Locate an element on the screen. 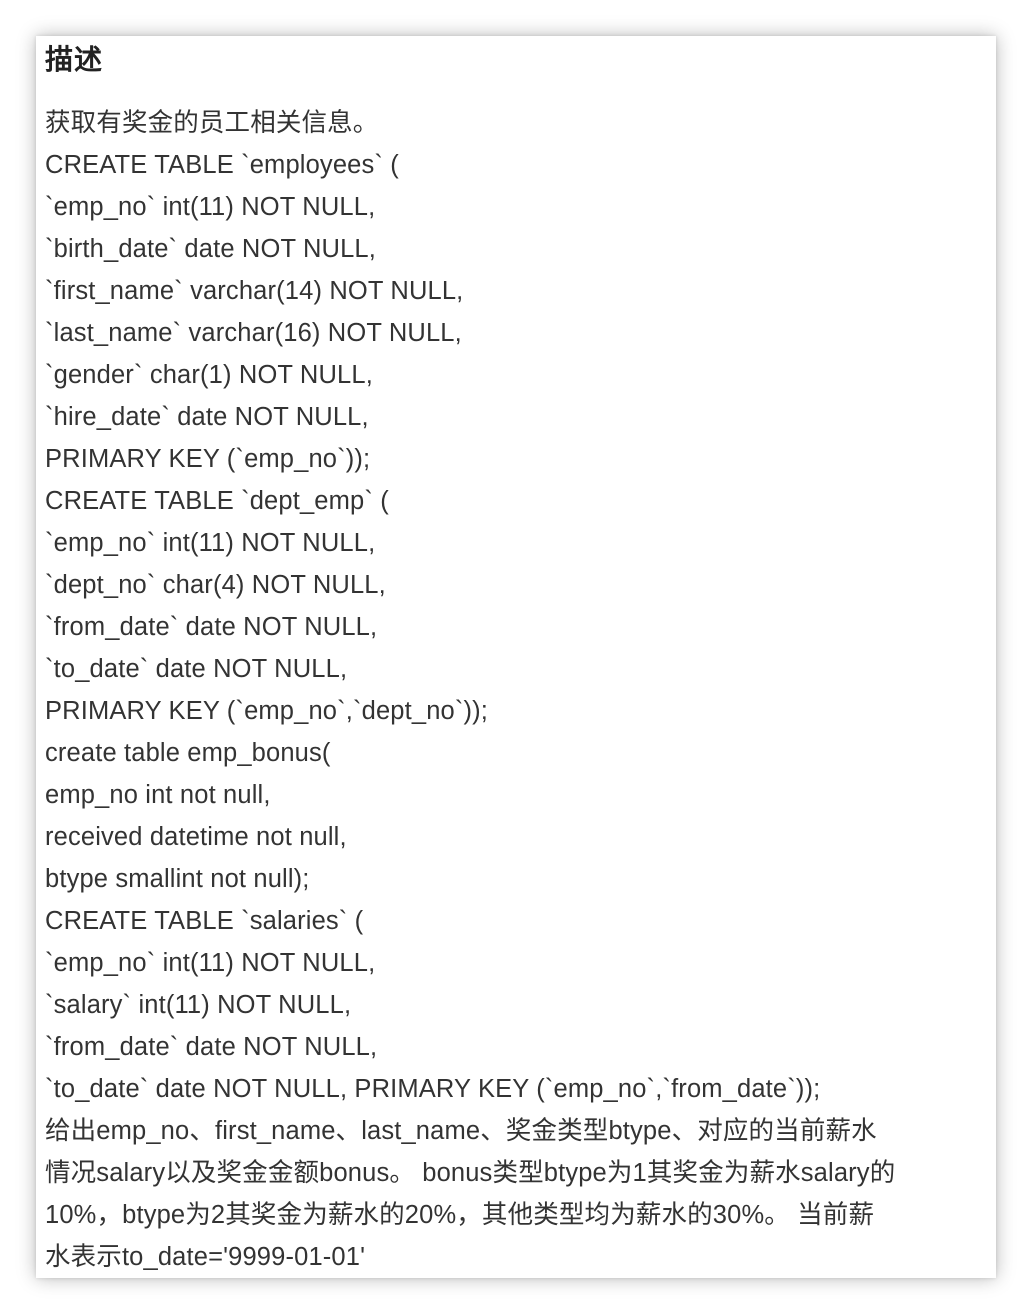  description-line: emp_no int not null, is located at coordinates (158, 795).